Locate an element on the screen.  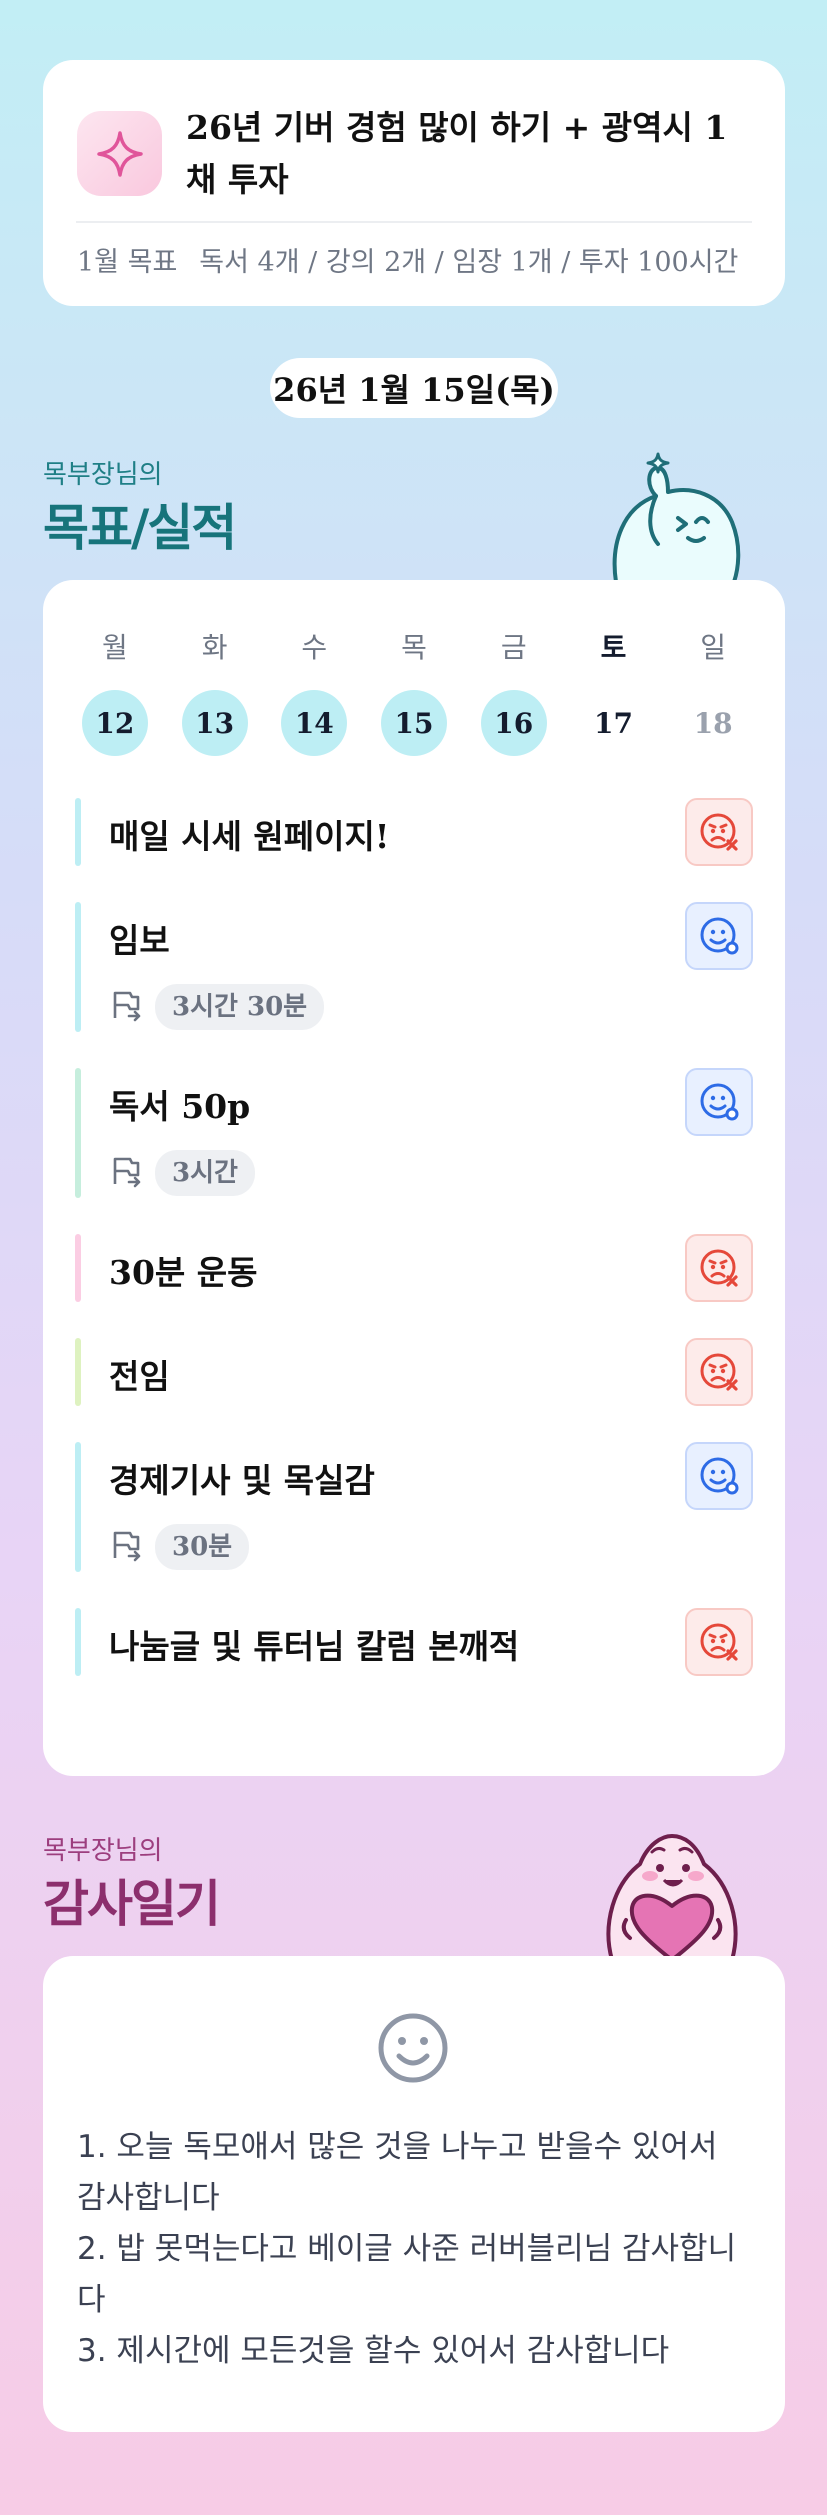
date-cell: 14 is located at coordinates (314, 723).